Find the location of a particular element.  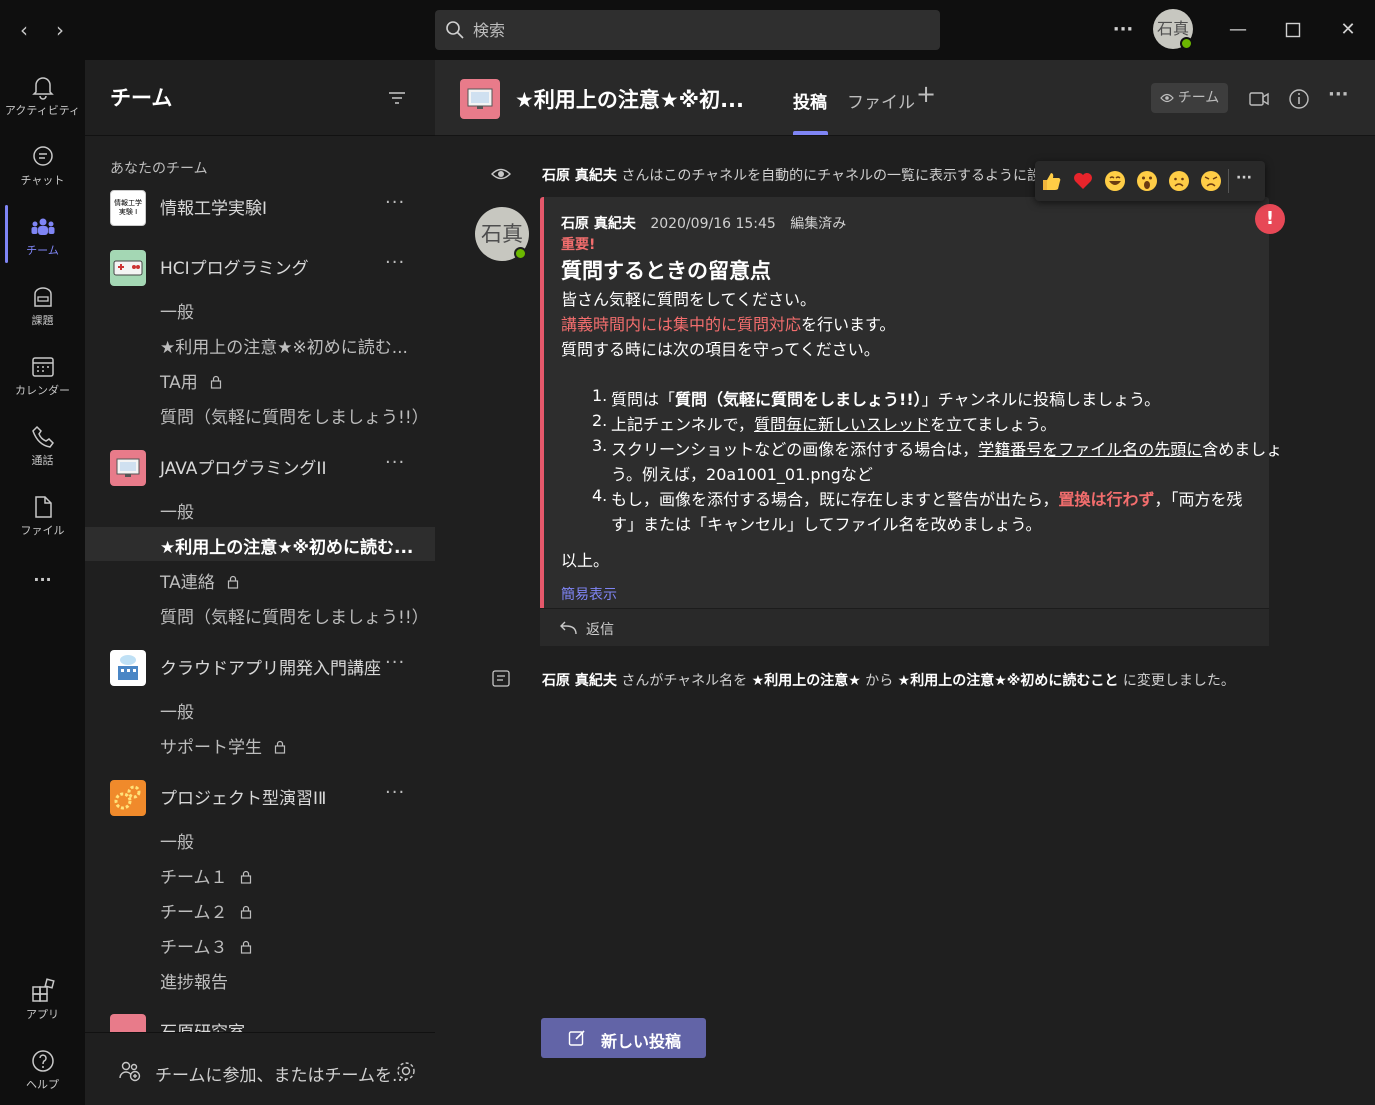

angry-reaction-icon is located at coordinates (1211, 181).